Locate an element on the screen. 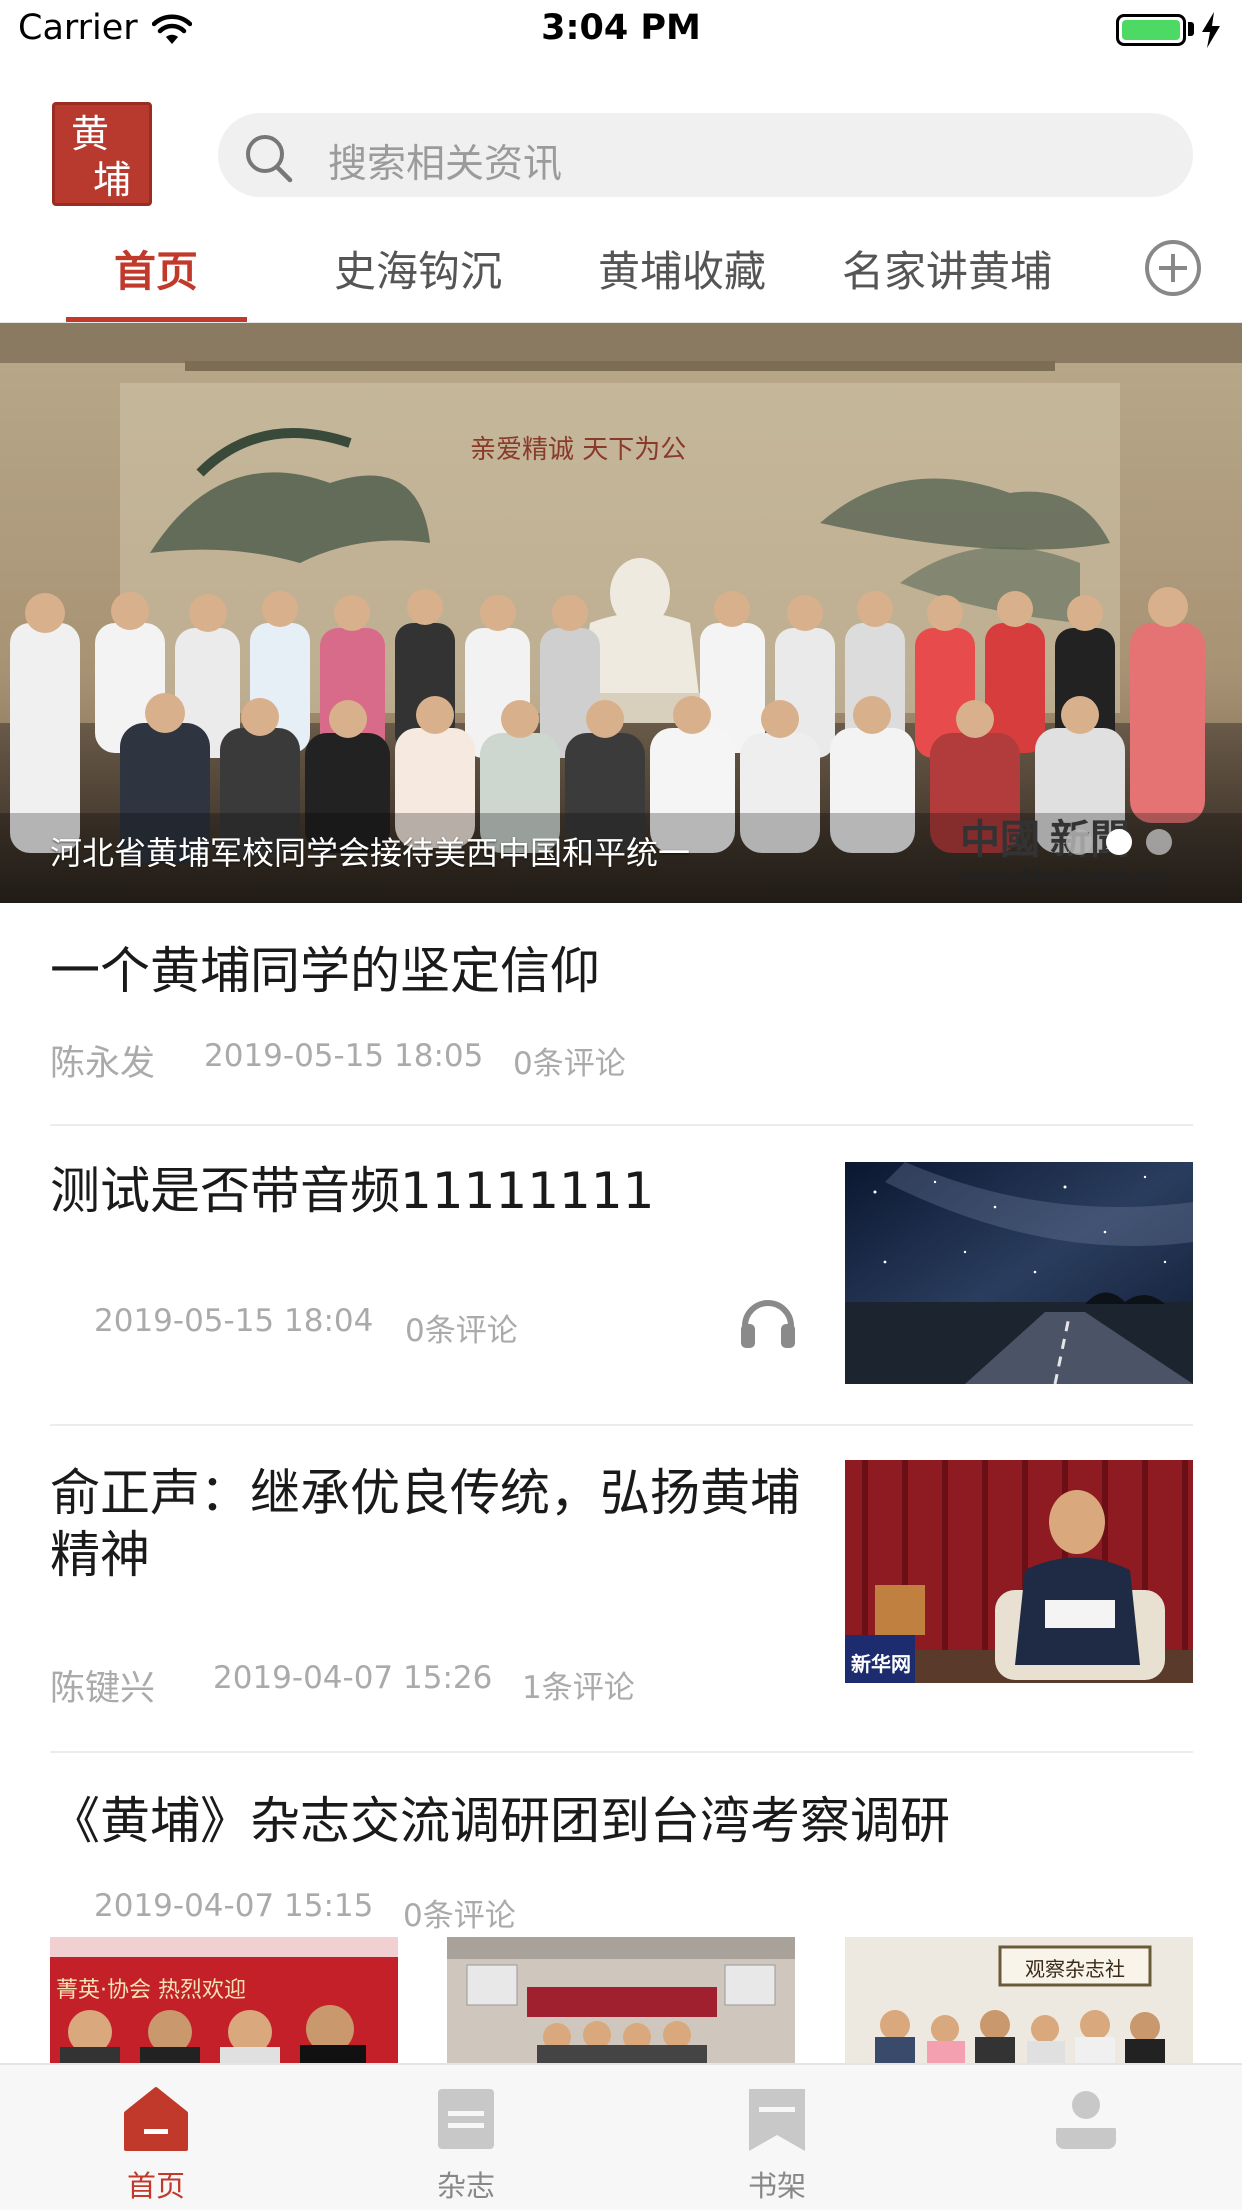 This screenshot has height=2210, width=1242. article-item-1: 一个黄埔同学的坚定信仰 陈永发 2019-05-15 18:05 0条评论 is located at coordinates (621, 1030).